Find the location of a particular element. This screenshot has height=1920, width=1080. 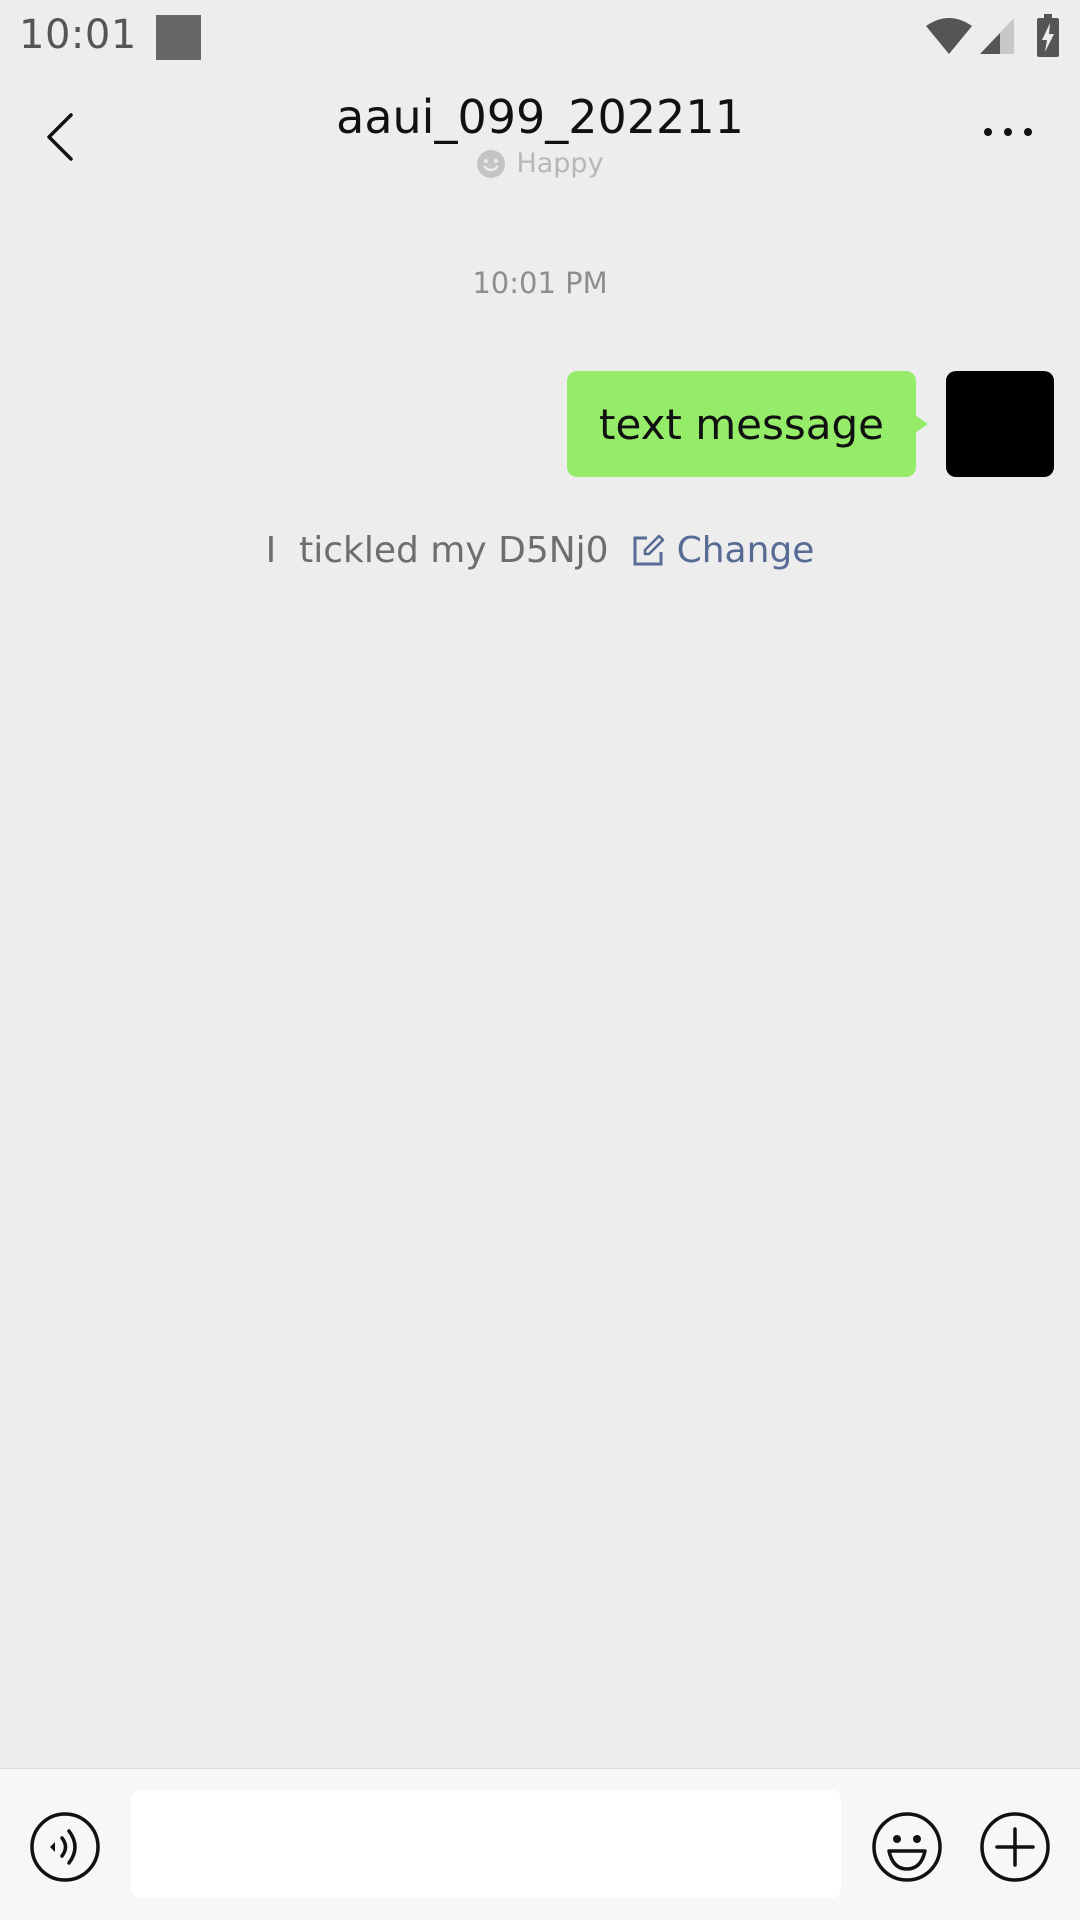

chat-title: aaui_099_202211 is located at coordinates (540, 117).